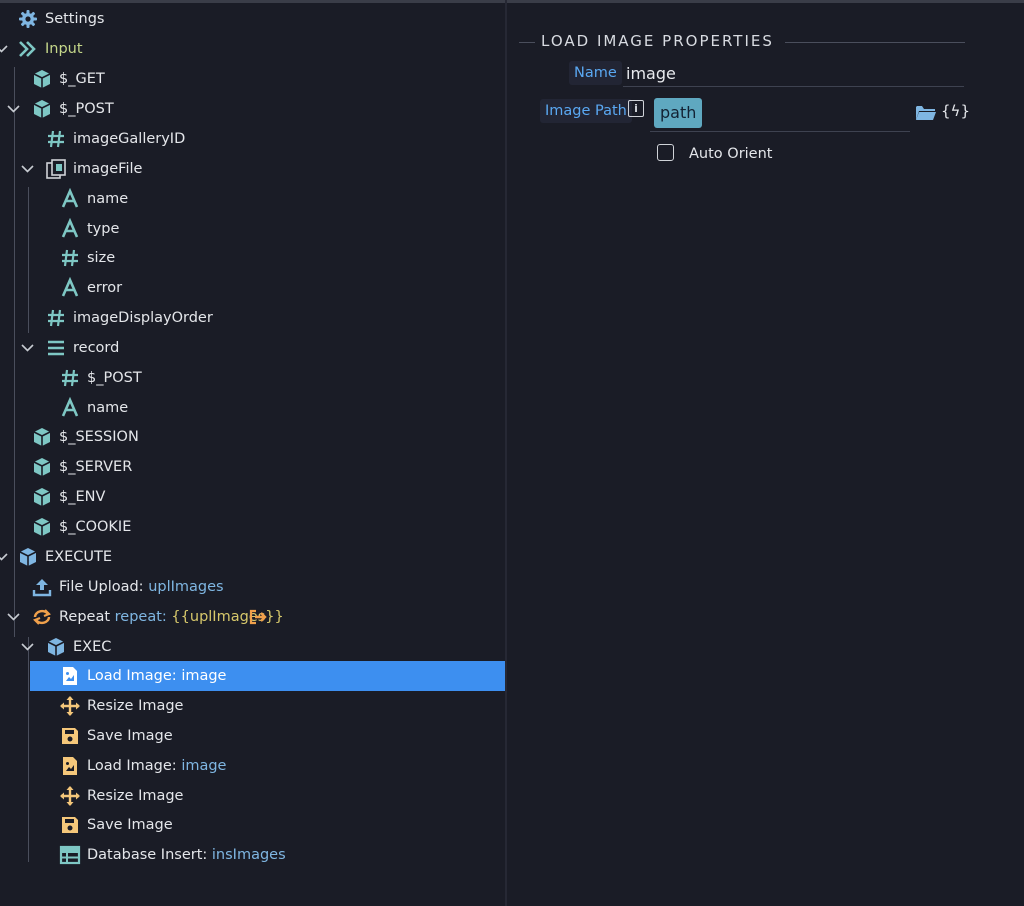  I want to click on tree-item-server: $_SERVER, so click(252, 467).